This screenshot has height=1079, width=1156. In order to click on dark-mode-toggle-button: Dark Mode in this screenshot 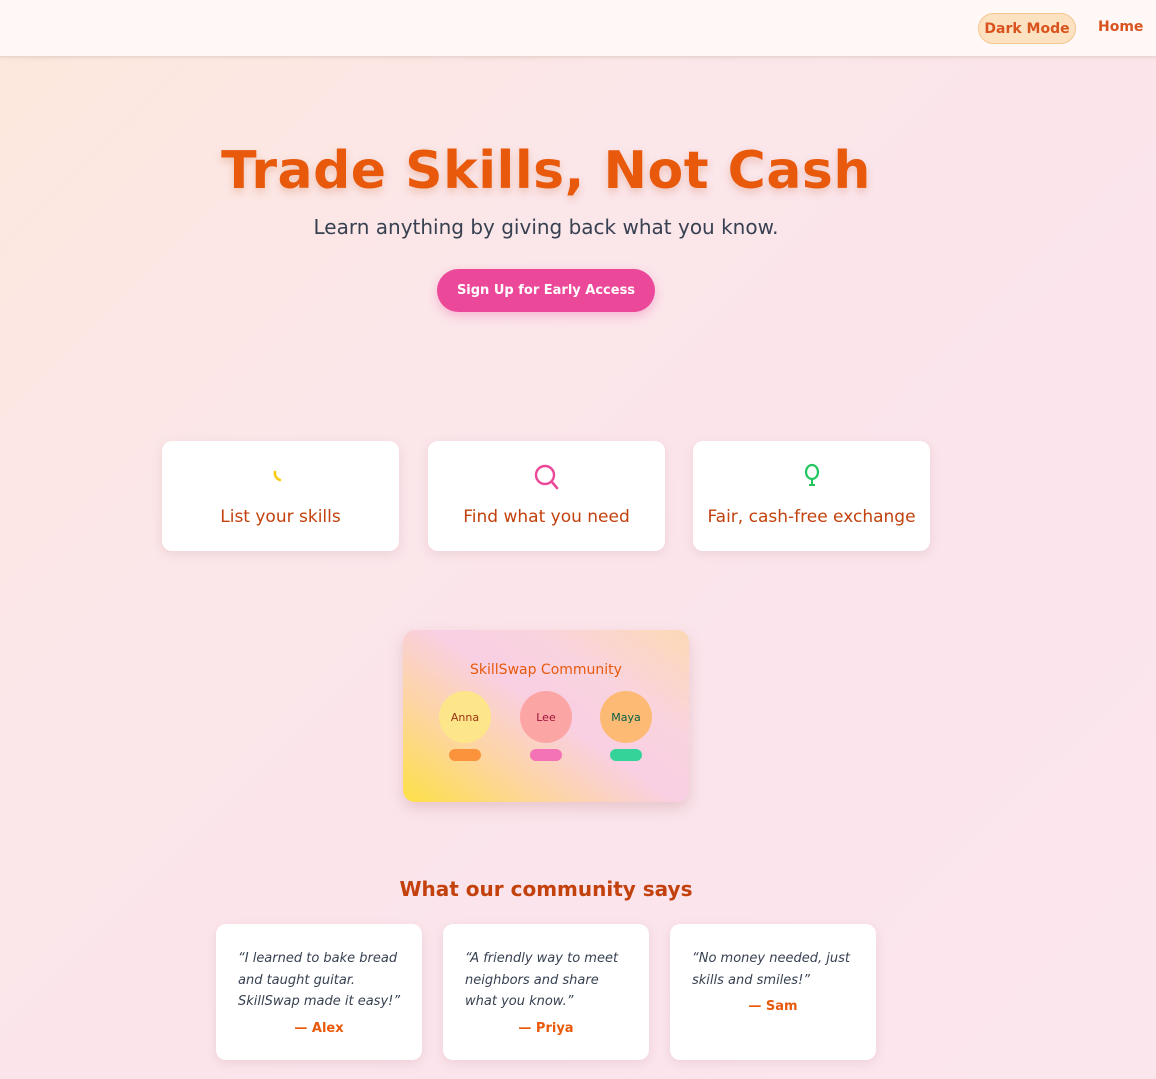, I will do `click(1027, 28)`.